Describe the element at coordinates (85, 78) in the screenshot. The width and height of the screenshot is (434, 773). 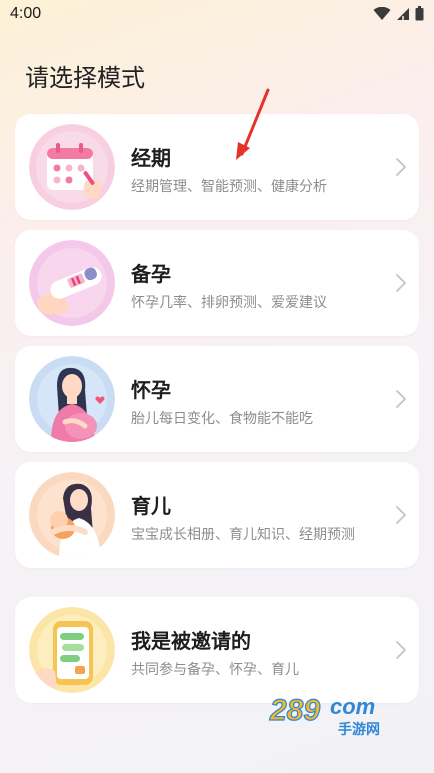
I see `page-title: 请选择模式` at that location.